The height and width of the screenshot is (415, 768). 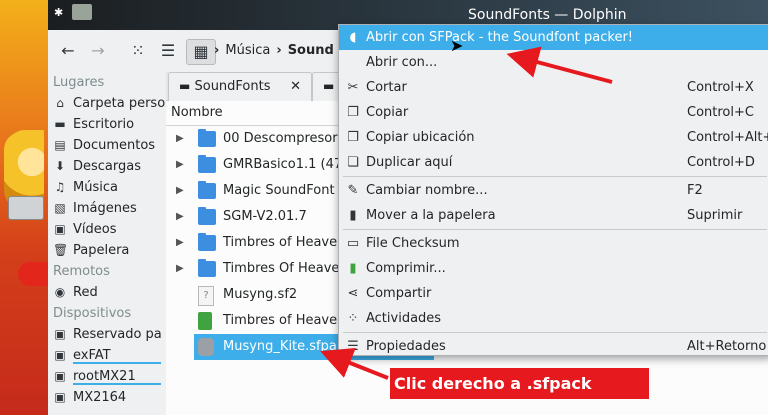 I want to click on annotation-label: Clic derecho a .sfpack, so click(x=519, y=383).